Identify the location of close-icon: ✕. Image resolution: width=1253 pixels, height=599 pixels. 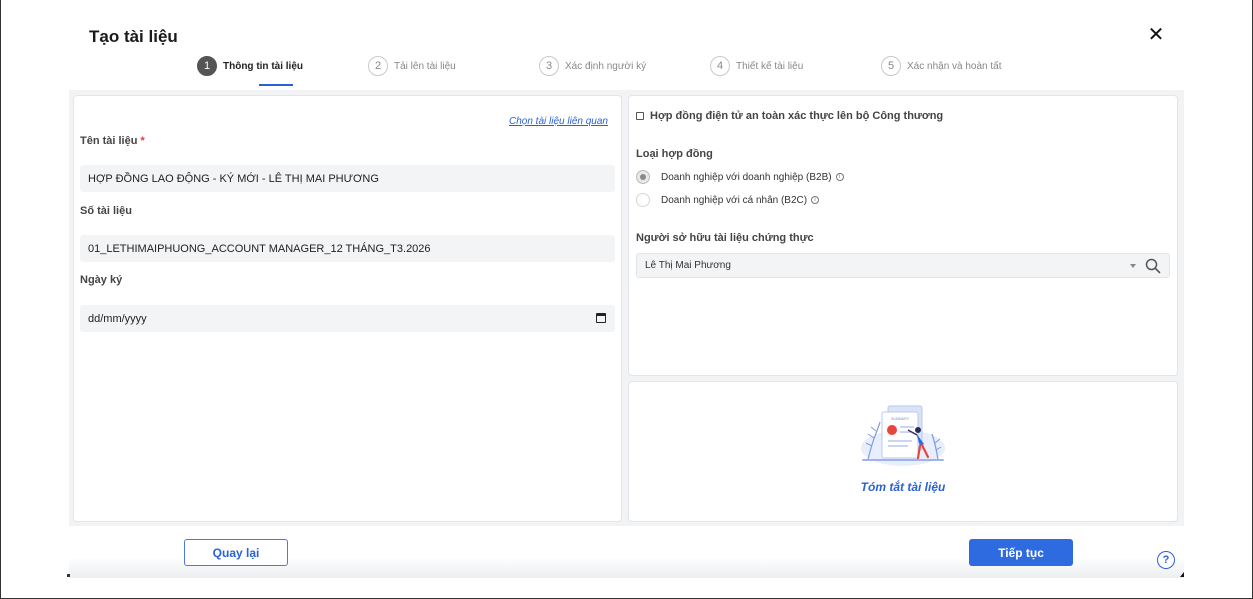
(1156, 35).